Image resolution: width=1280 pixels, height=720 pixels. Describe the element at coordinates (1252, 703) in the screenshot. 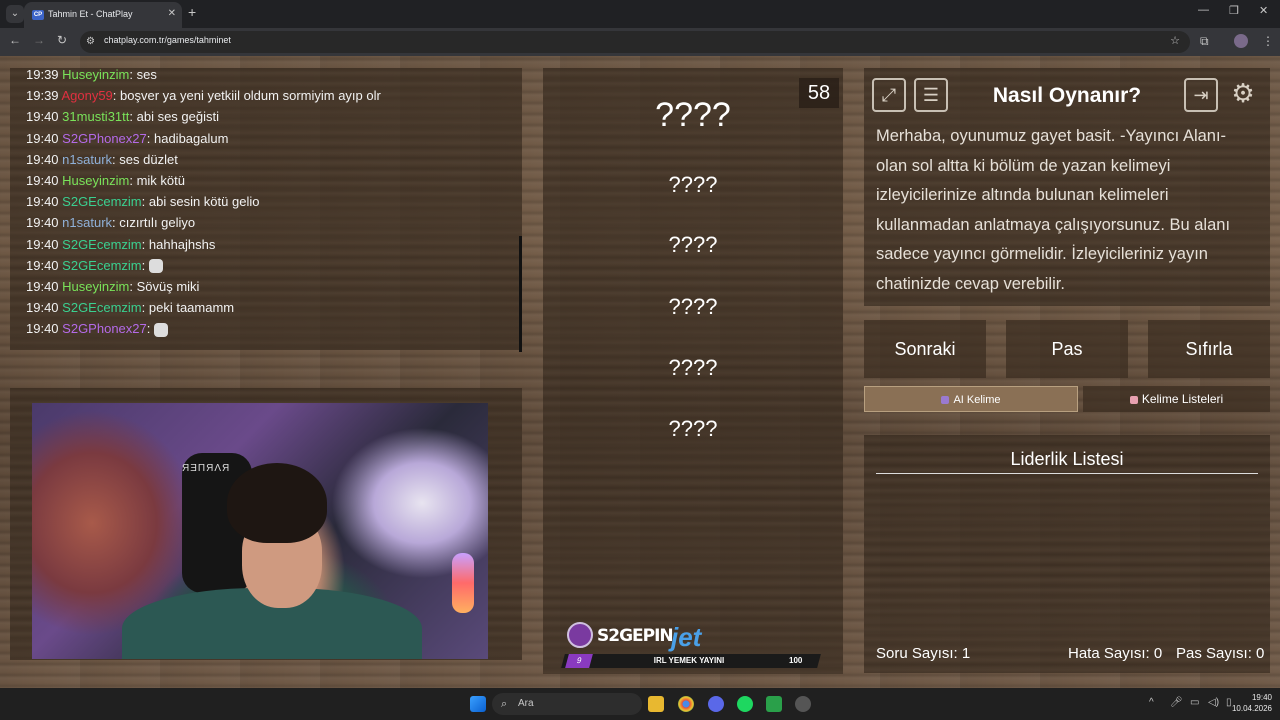

I see `taskbar-clock: 19:40 10.04.2026` at that location.